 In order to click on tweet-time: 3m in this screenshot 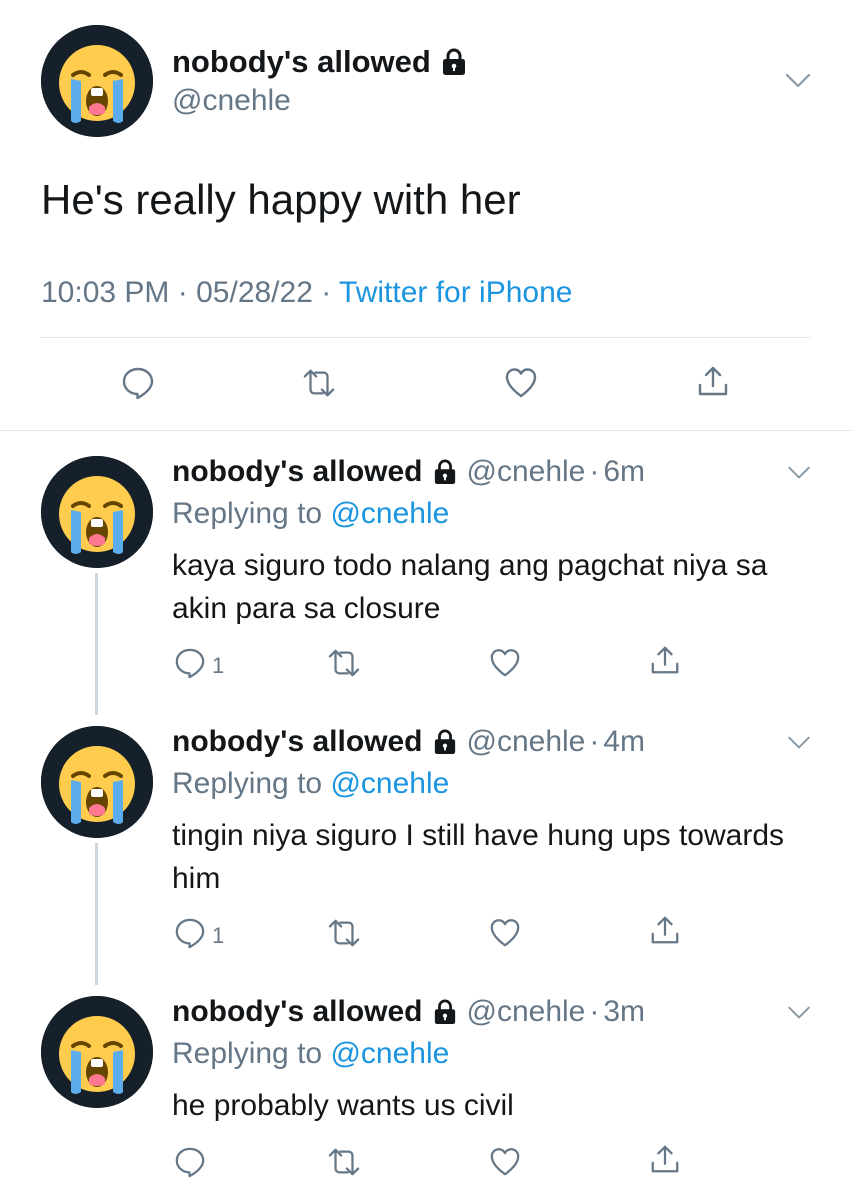, I will do `click(624, 1012)`.